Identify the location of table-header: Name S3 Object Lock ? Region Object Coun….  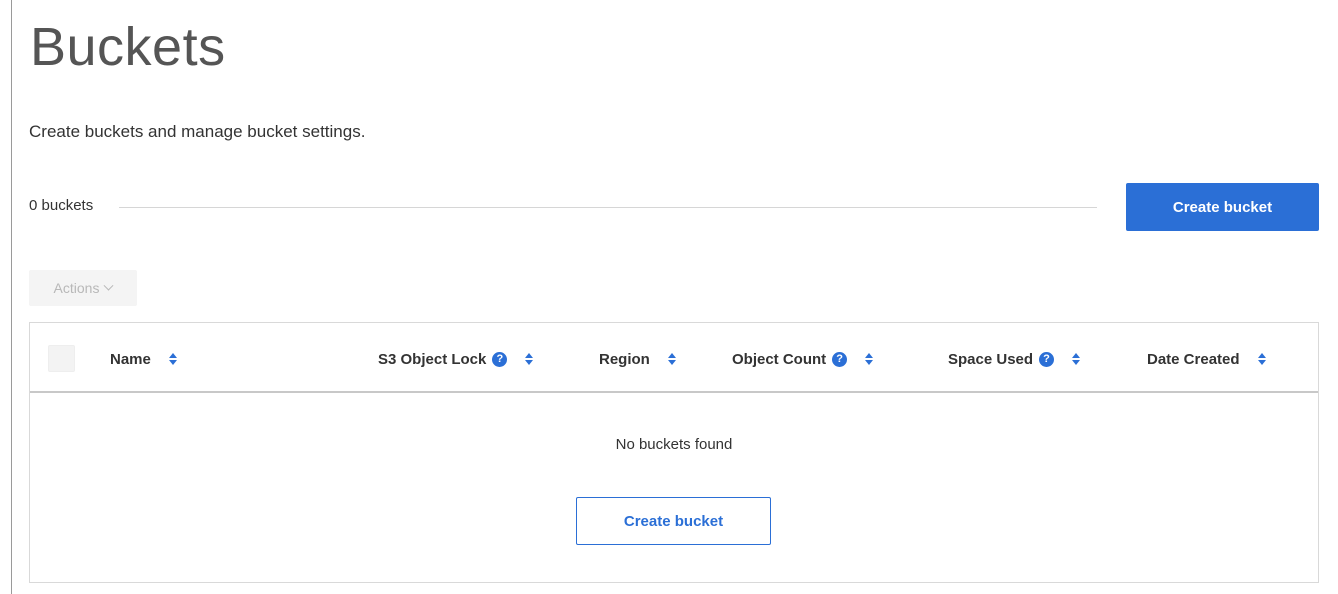
(674, 358).